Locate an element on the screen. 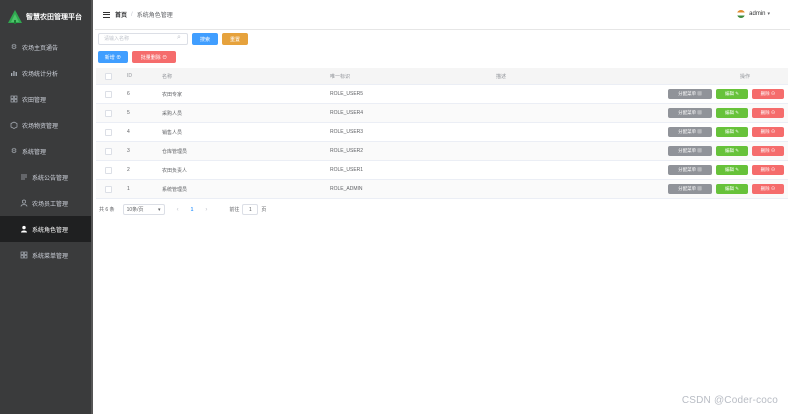 The width and height of the screenshot is (790, 414). sidebar-item-field-management: 农田管理 is located at coordinates (45, 99).